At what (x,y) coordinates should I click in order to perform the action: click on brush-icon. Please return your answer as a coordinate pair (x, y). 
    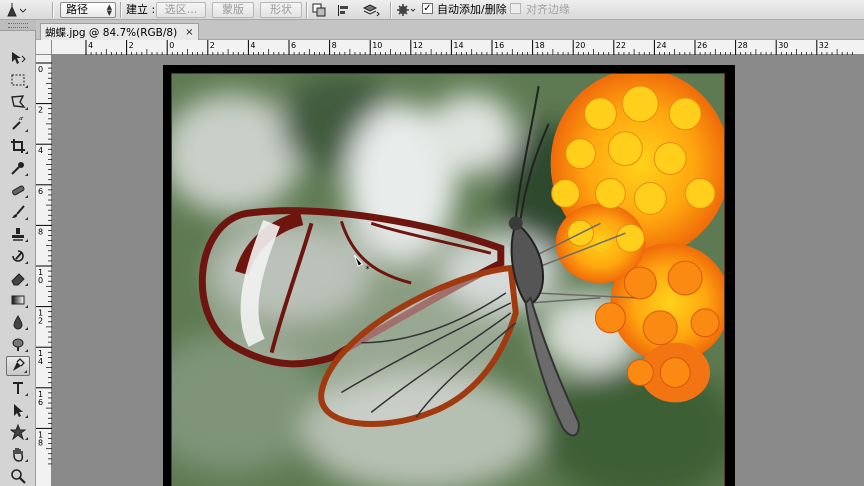
    Looking at the image, I should click on (18, 211).